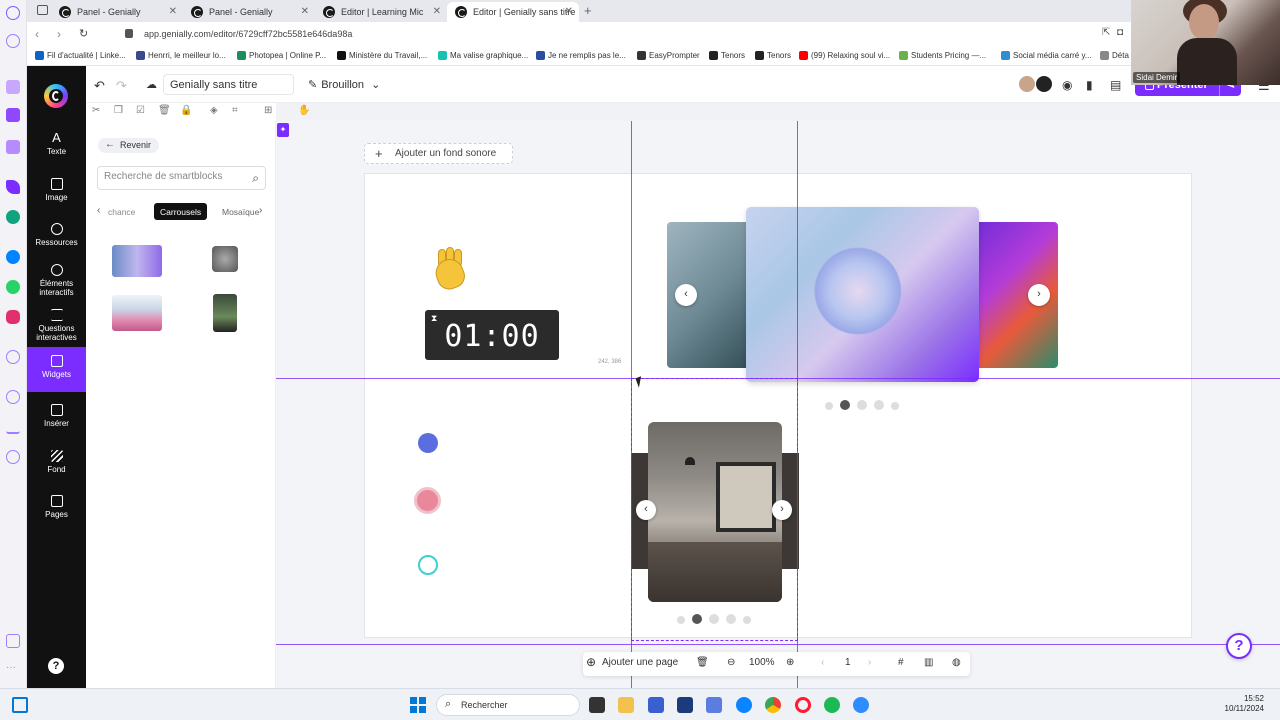  Describe the element at coordinates (381, 12) in the screenshot. I see `tab-editor-learning: Editor | Learning Micro-Co ✕` at that location.